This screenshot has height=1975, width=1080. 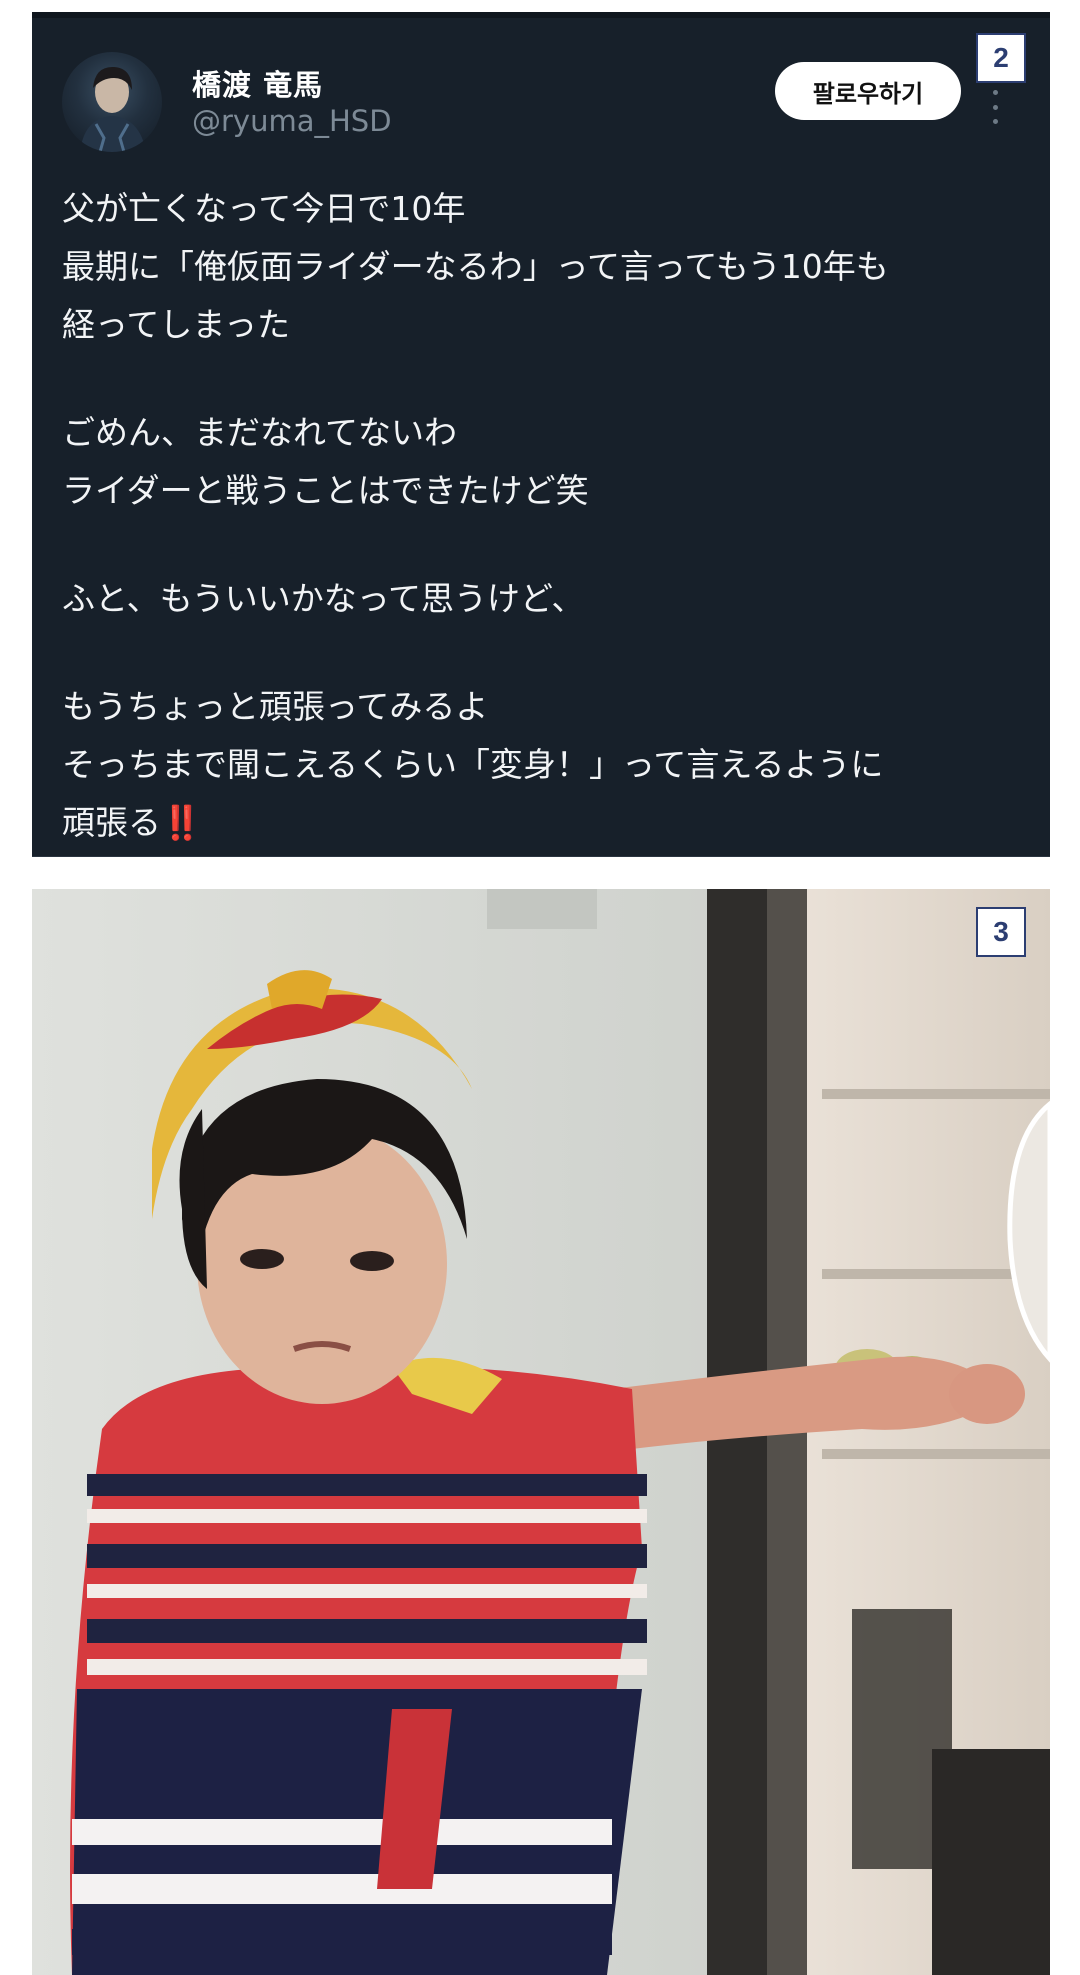 I want to click on user-avatar, so click(x=112, y=102).